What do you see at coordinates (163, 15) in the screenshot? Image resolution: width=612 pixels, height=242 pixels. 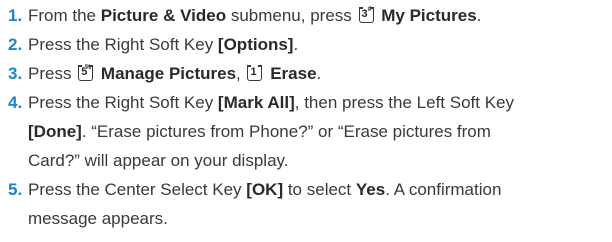 I see `menu-name: Picture & Video` at bounding box center [163, 15].